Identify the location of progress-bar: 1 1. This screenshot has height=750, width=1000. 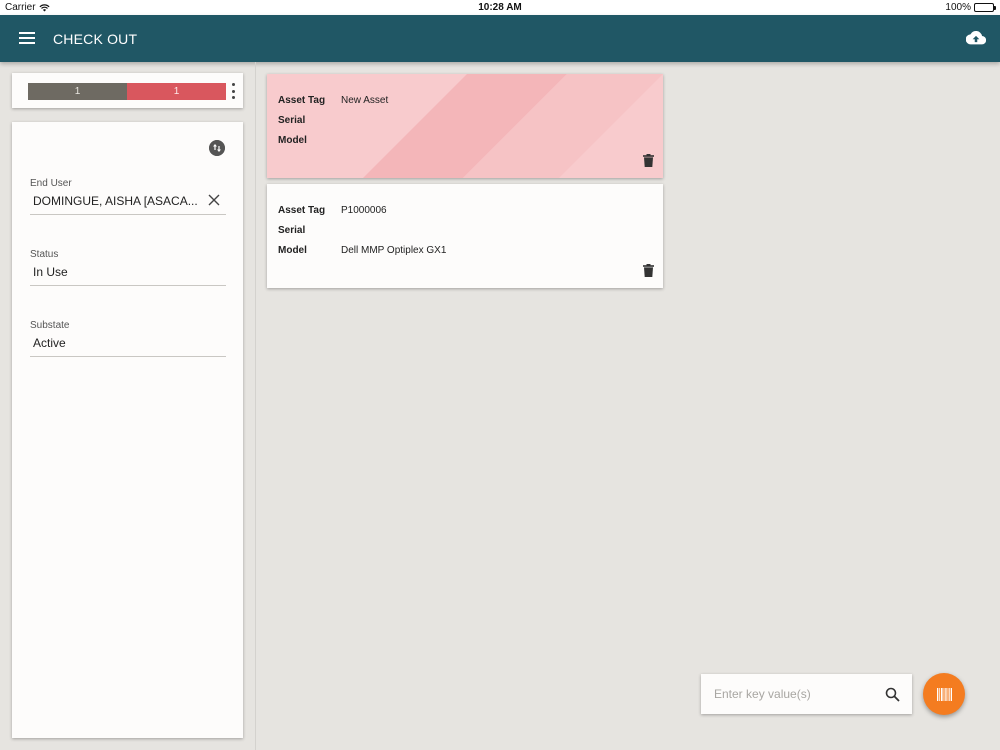
(127, 91).